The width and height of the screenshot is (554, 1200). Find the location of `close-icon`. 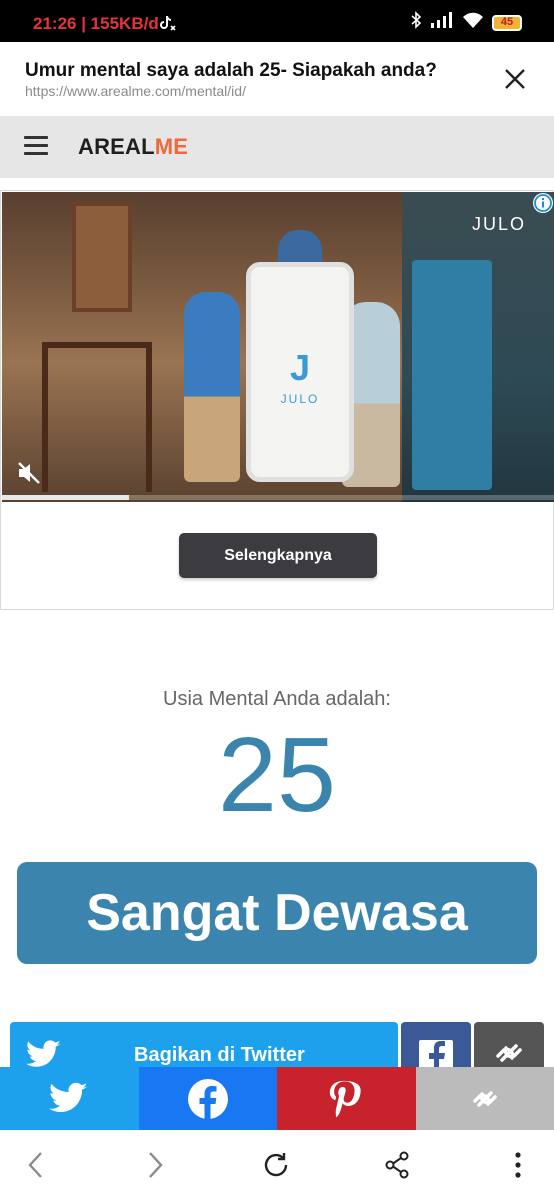

close-icon is located at coordinates (515, 79).